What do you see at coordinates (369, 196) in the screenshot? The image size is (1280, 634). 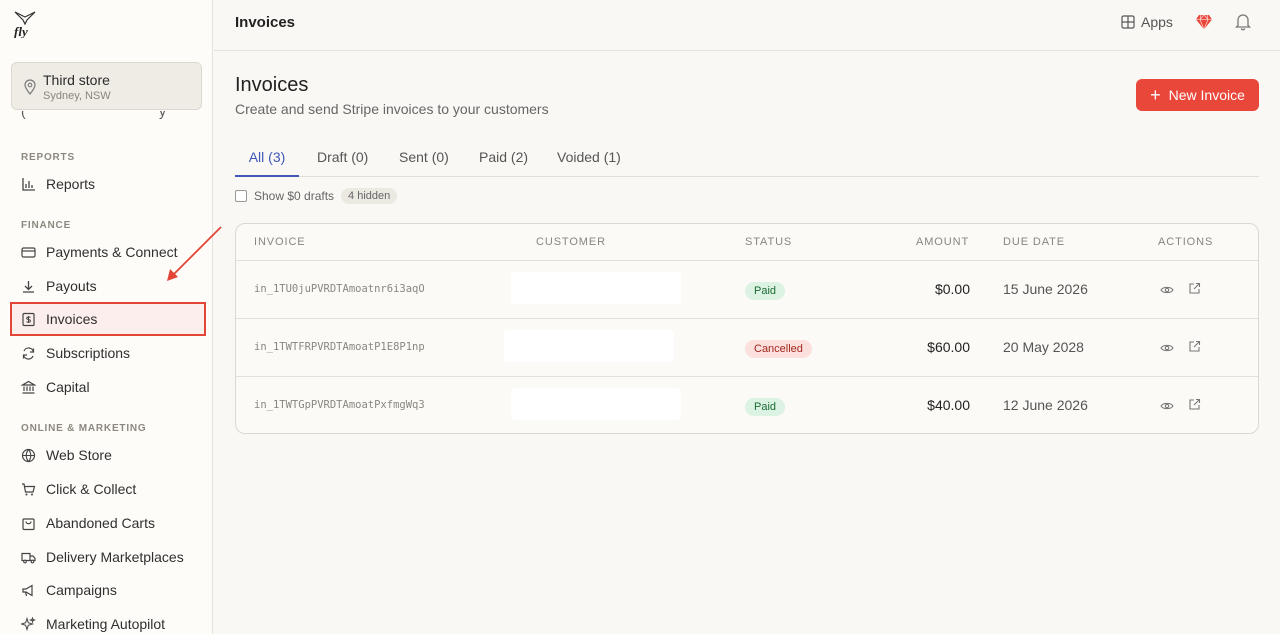 I see `hidden-count-badge: 4 hidden` at bounding box center [369, 196].